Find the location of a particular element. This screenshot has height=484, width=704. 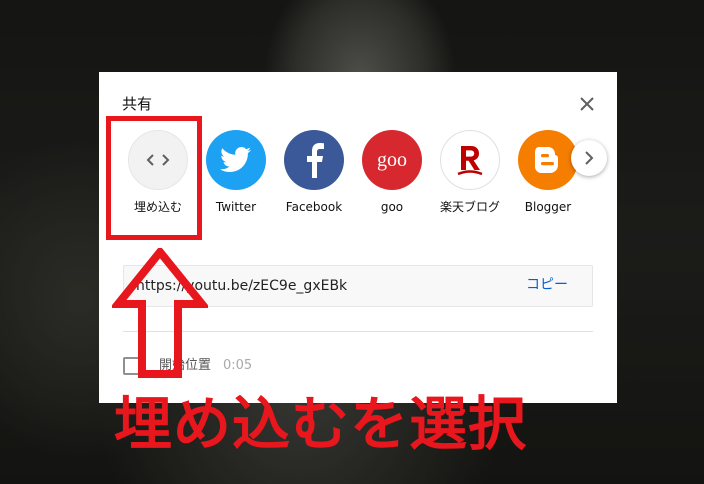

share-twitter-label: Twitter is located at coordinates (236, 207).